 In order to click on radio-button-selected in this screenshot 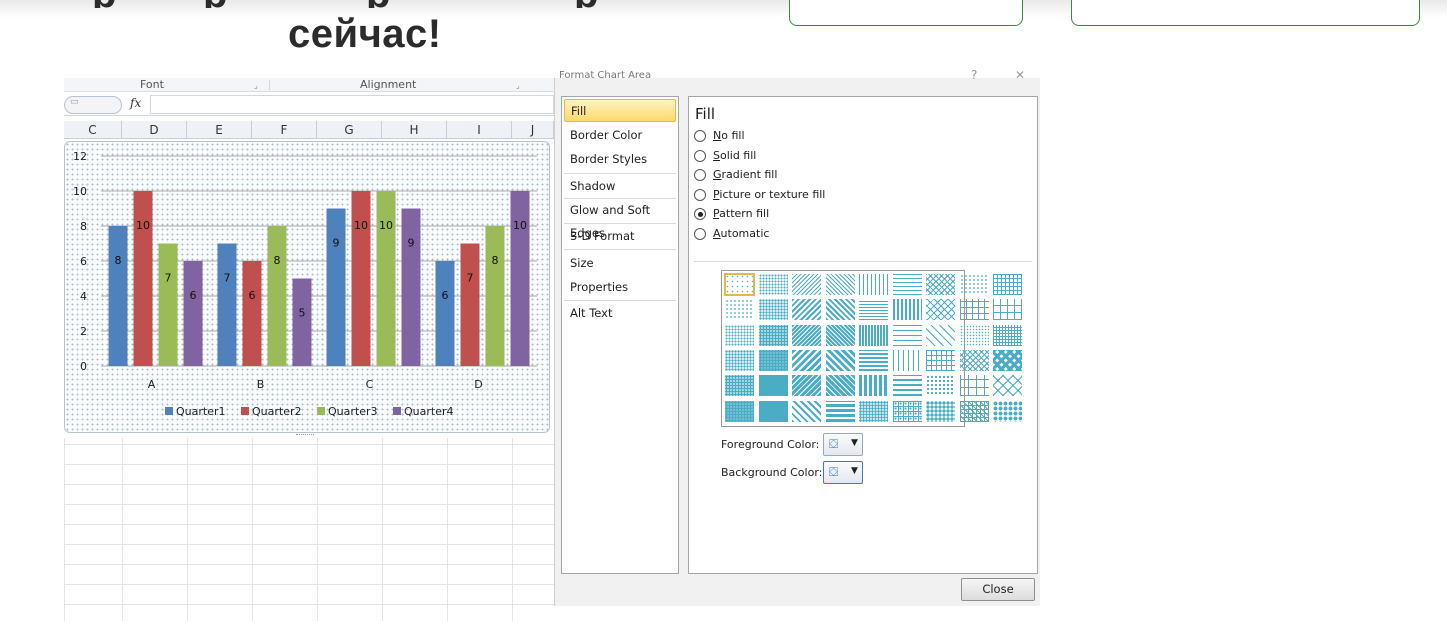, I will do `click(700, 214)`.